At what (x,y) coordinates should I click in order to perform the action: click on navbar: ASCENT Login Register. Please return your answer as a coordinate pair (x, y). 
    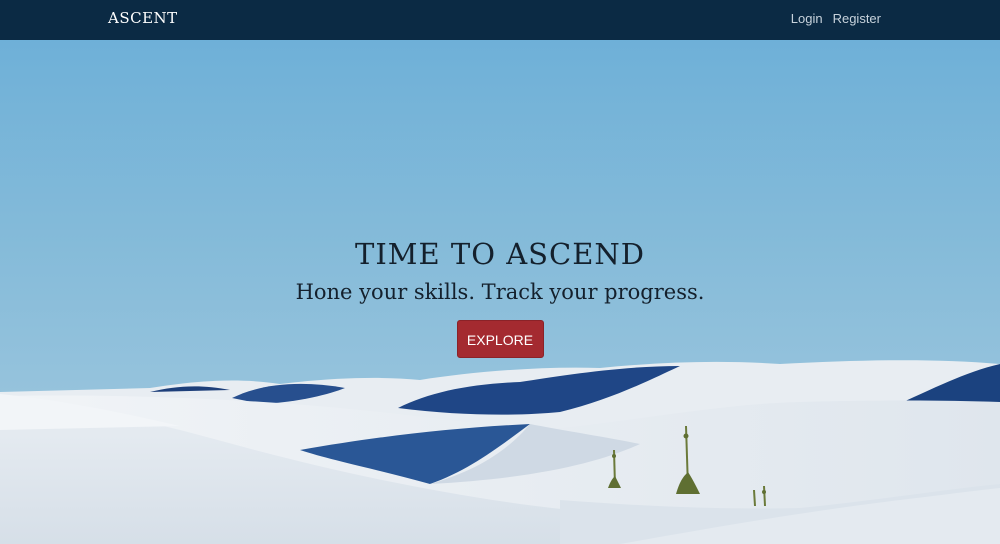
    Looking at the image, I should click on (500, 20).